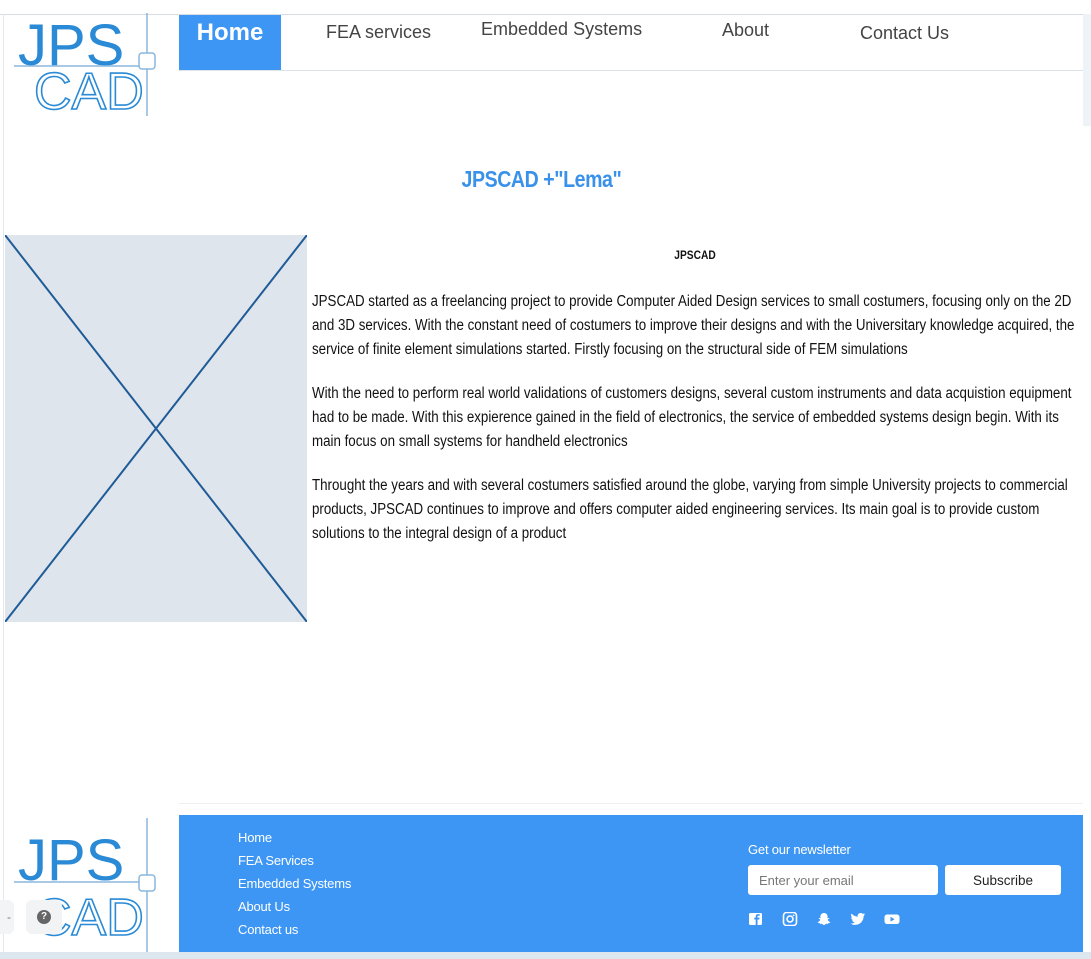 The width and height of the screenshot is (1091, 959). Describe the element at coordinates (541, 179) in the screenshot. I see `page-title: JPSCAD +"Lema"` at that location.